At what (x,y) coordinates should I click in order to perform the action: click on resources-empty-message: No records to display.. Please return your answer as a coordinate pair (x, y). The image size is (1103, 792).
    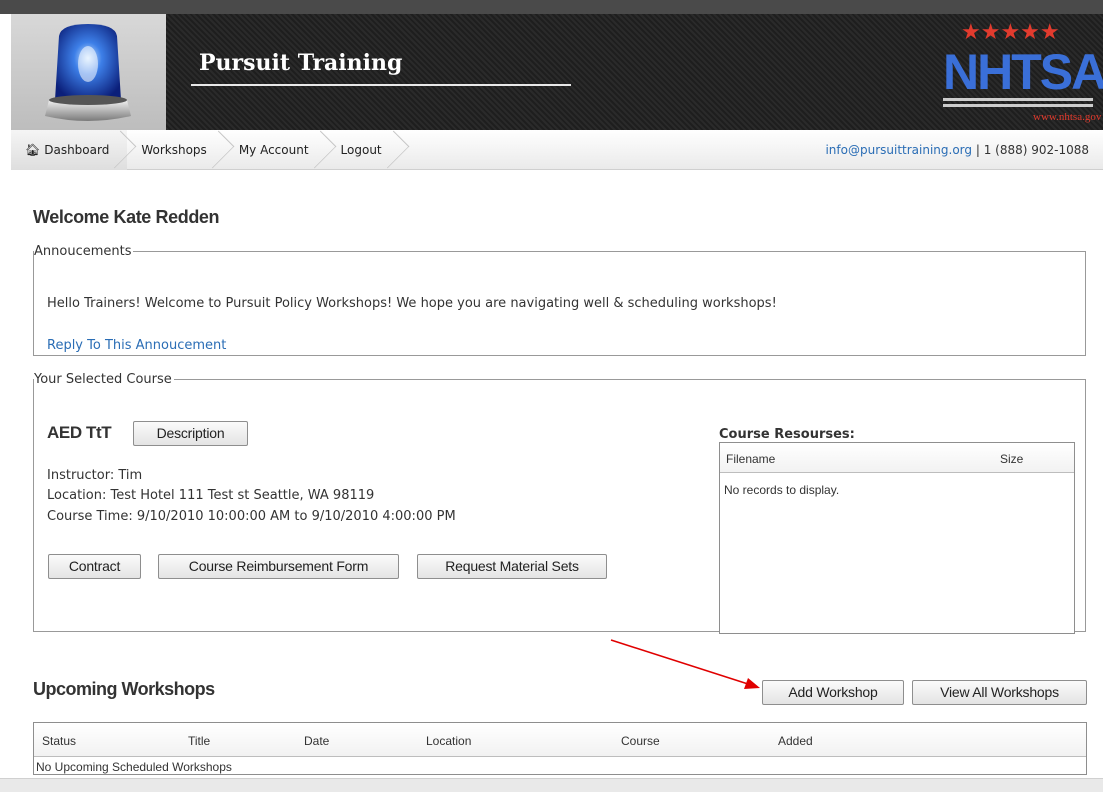
    Looking at the image, I should click on (782, 490).